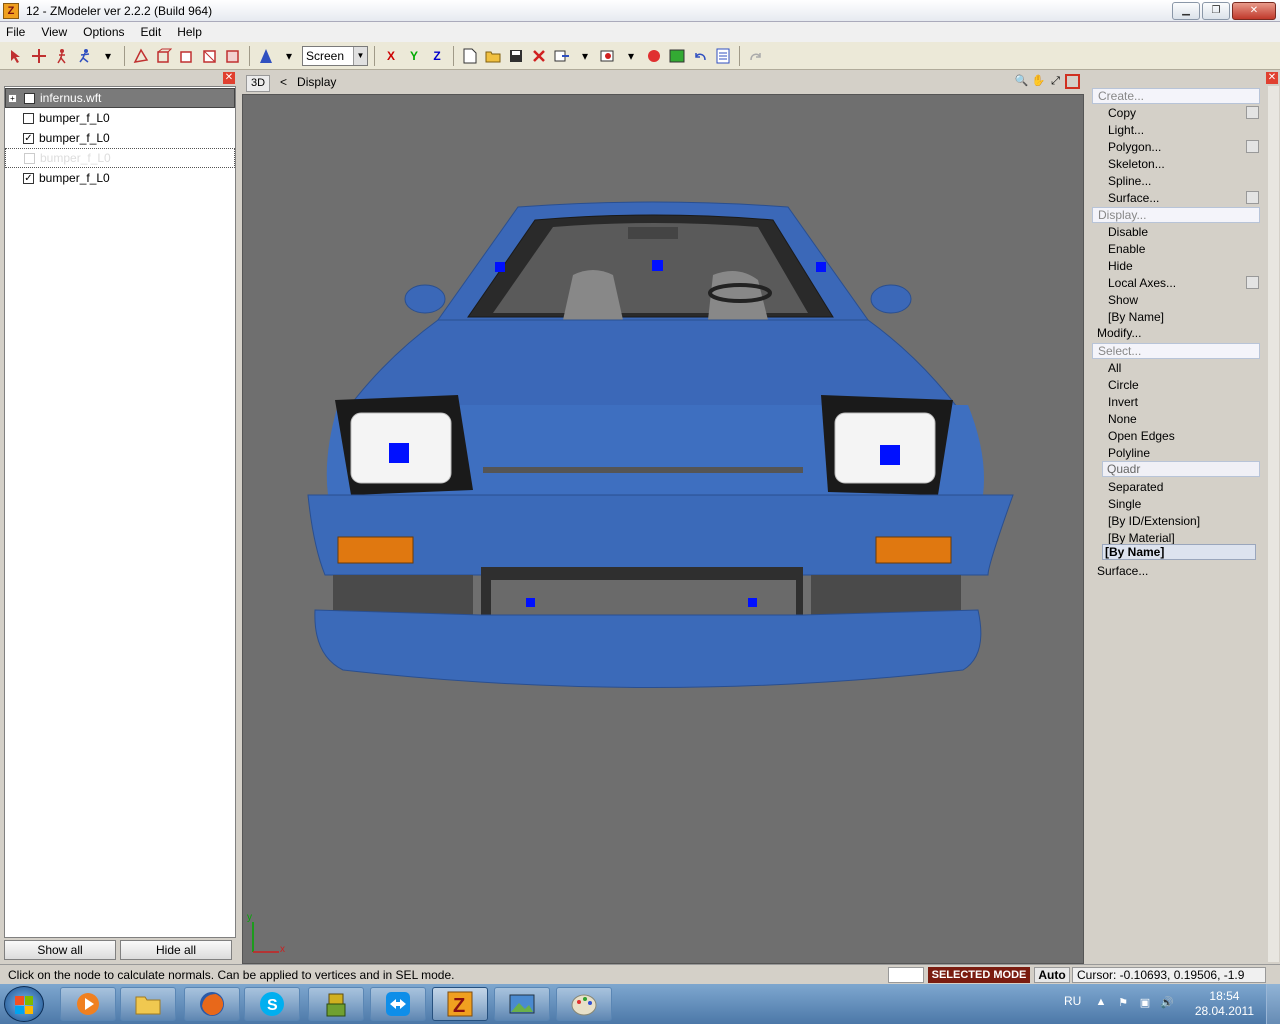 This screenshot has height=1024, width=1280. Describe the element at coordinates (15, 32) in the screenshot. I see `menu-file: File` at that location.